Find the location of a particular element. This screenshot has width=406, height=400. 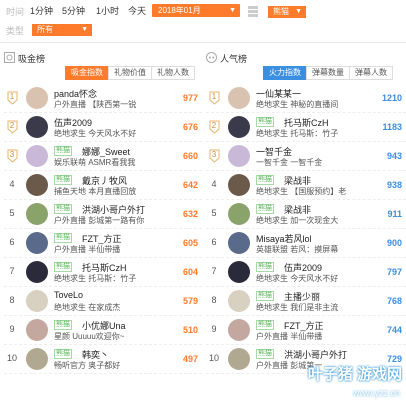

rank-row: 1 一仙某某一 绝地求生 神秘的直播间 1210 is located at coordinates (306, 98).